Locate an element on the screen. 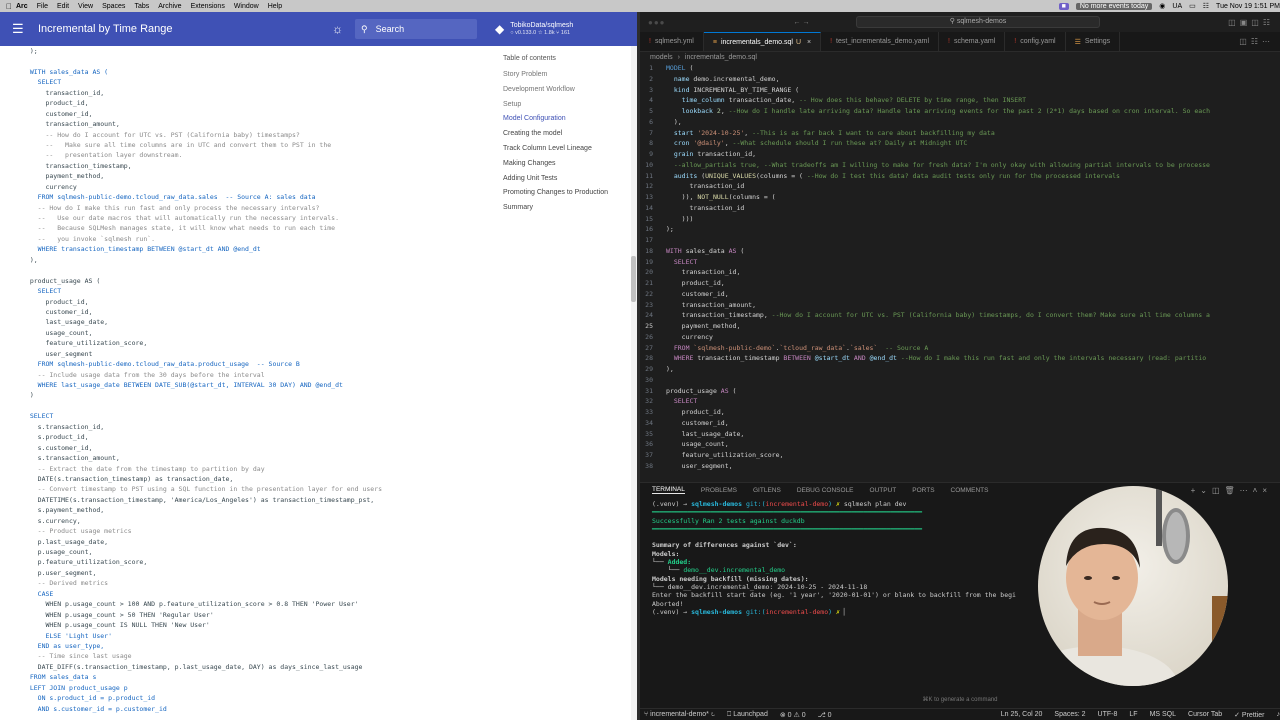 The image size is (1280, 720). status-item: ⎇ 0 is located at coordinates (825, 715).